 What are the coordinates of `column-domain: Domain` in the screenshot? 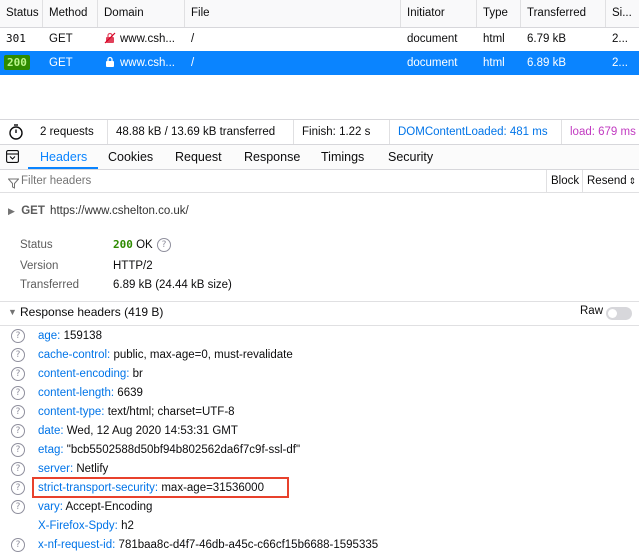 It's located at (141, 13).